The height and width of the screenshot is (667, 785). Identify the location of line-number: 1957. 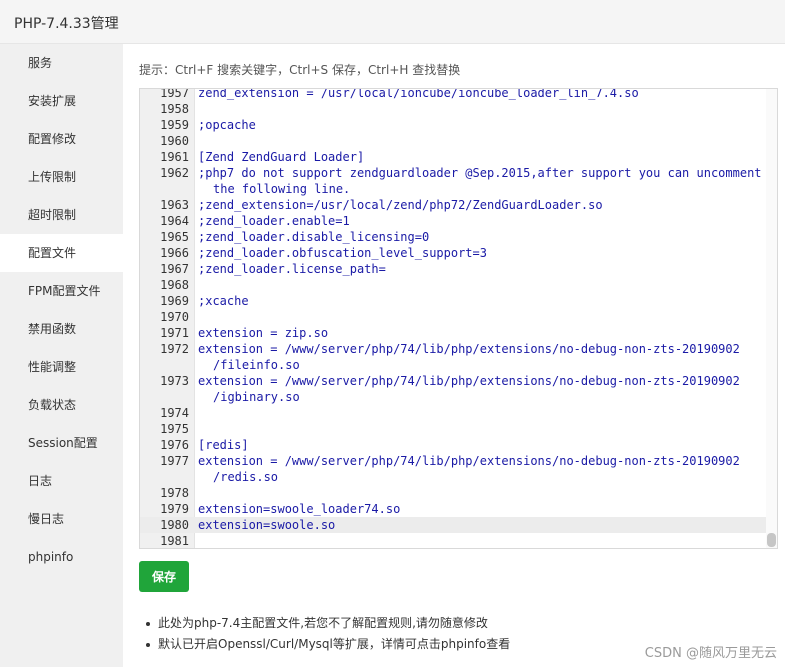
(174, 94).